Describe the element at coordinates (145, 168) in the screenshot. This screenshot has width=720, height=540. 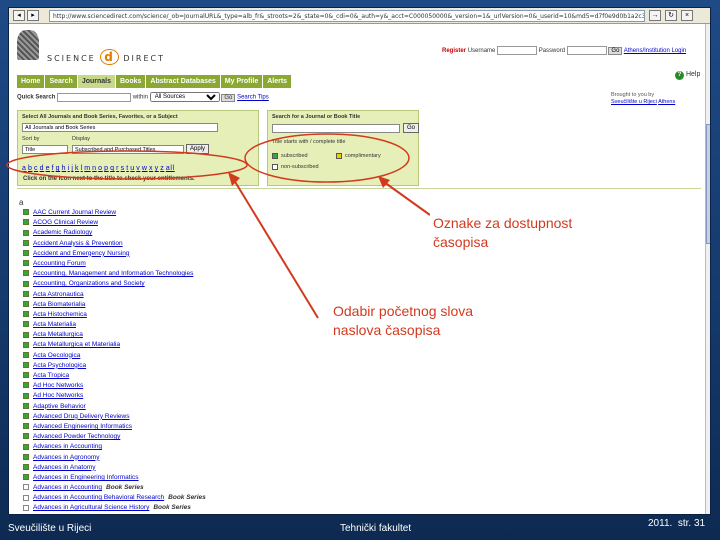
I see `alphabet-letter-w: w` at that location.